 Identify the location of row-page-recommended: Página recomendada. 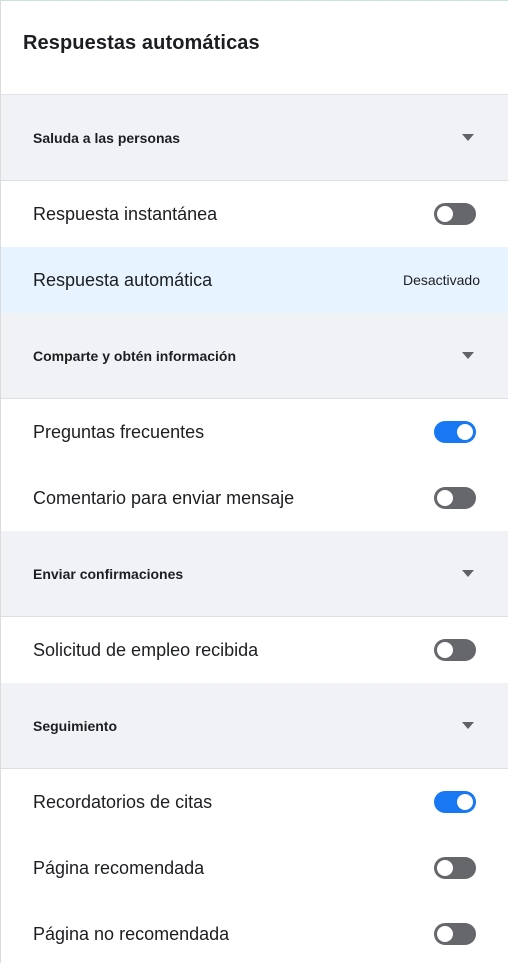
(254, 868).